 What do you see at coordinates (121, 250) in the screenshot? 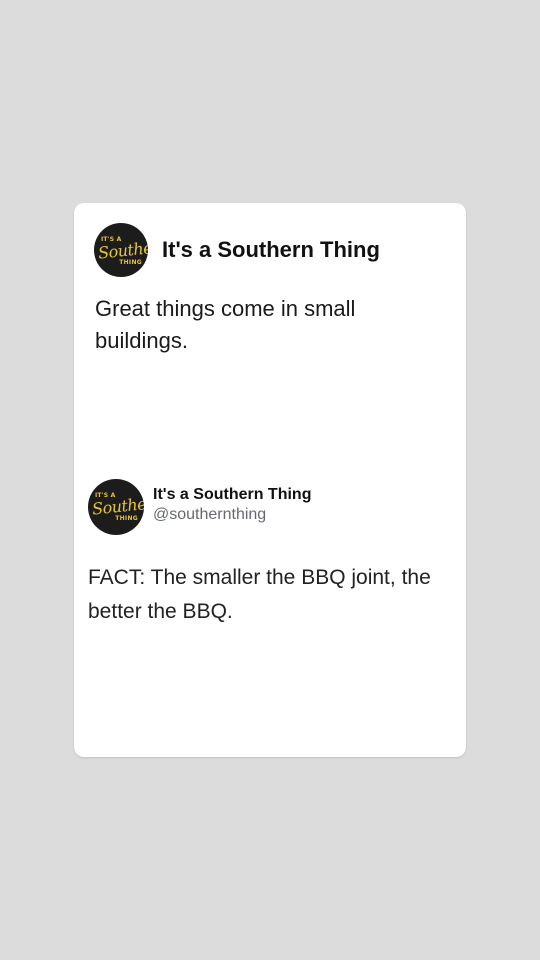
I see `page-avatar: IT'S A Southern THING` at bounding box center [121, 250].